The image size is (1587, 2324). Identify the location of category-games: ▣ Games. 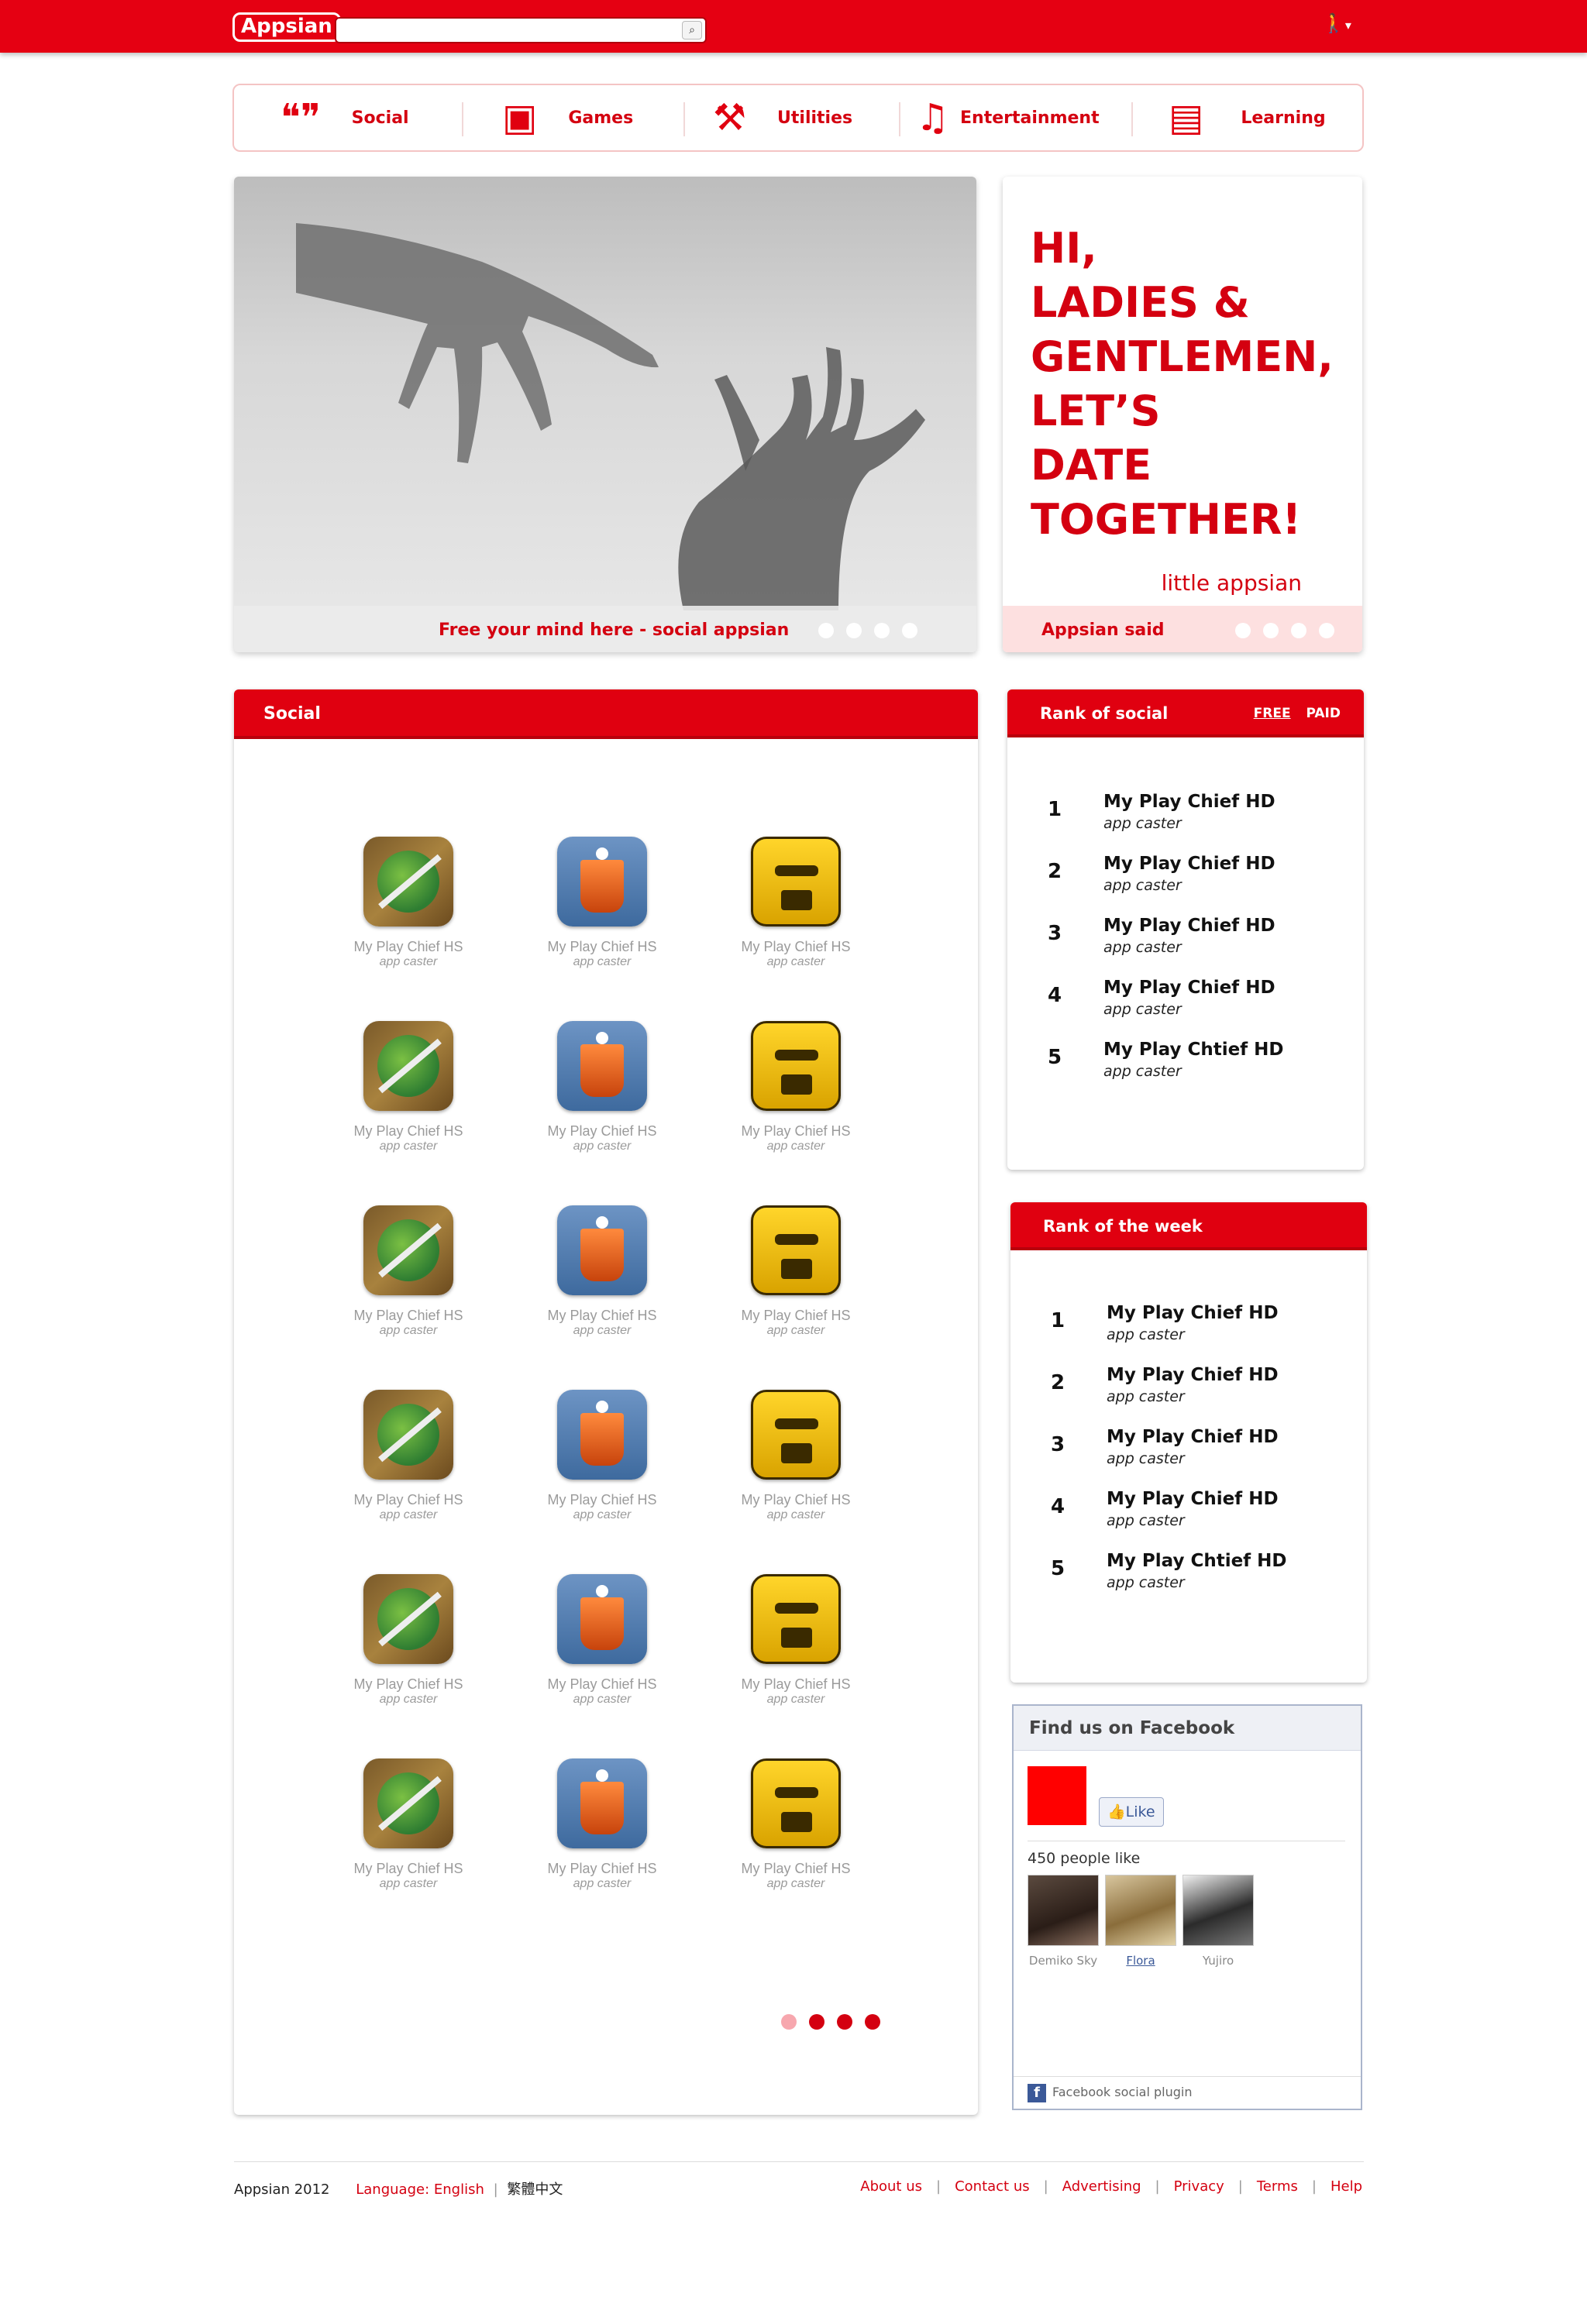
(567, 117).